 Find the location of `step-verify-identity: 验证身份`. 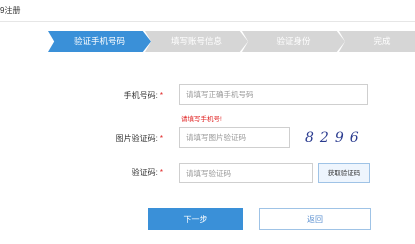

step-verify-identity: 验证身份 is located at coordinates (293, 41).